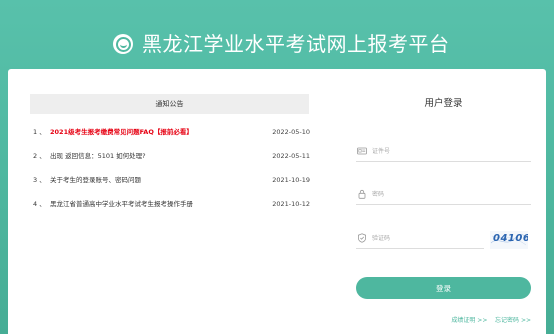 This screenshot has width=554, height=334. What do you see at coordinates (443, 288) in the screenshot?
I see `login-button: 登录` at bounding box center [443, 288].